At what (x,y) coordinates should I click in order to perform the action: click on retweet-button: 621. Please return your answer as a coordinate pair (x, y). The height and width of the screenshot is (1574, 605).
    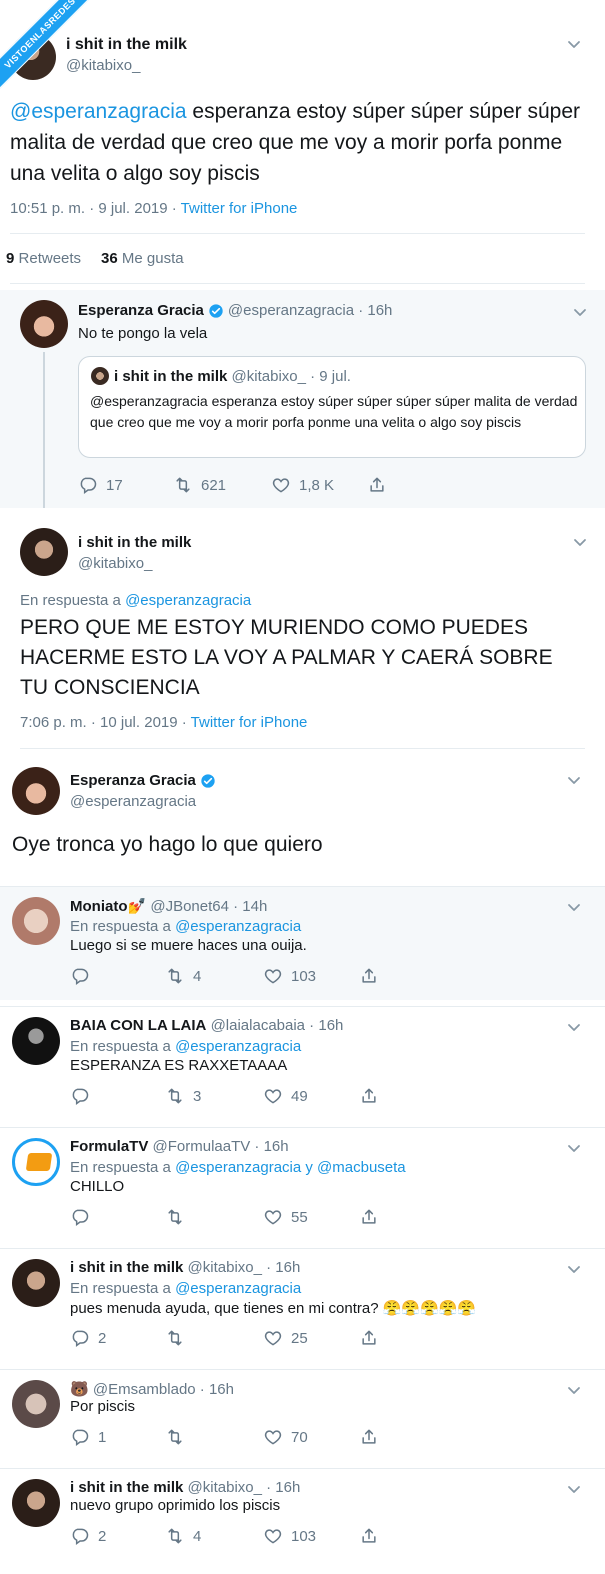
    Looking at the image, I should click on (222, 485).